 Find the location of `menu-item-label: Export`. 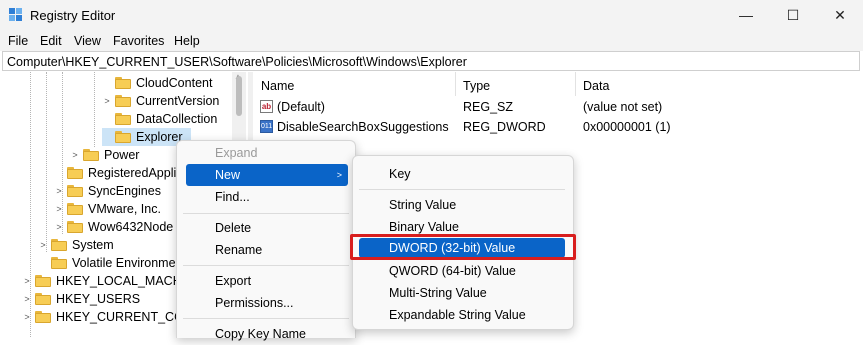

menu-item-label: Export is located at coordinates (233, 281).